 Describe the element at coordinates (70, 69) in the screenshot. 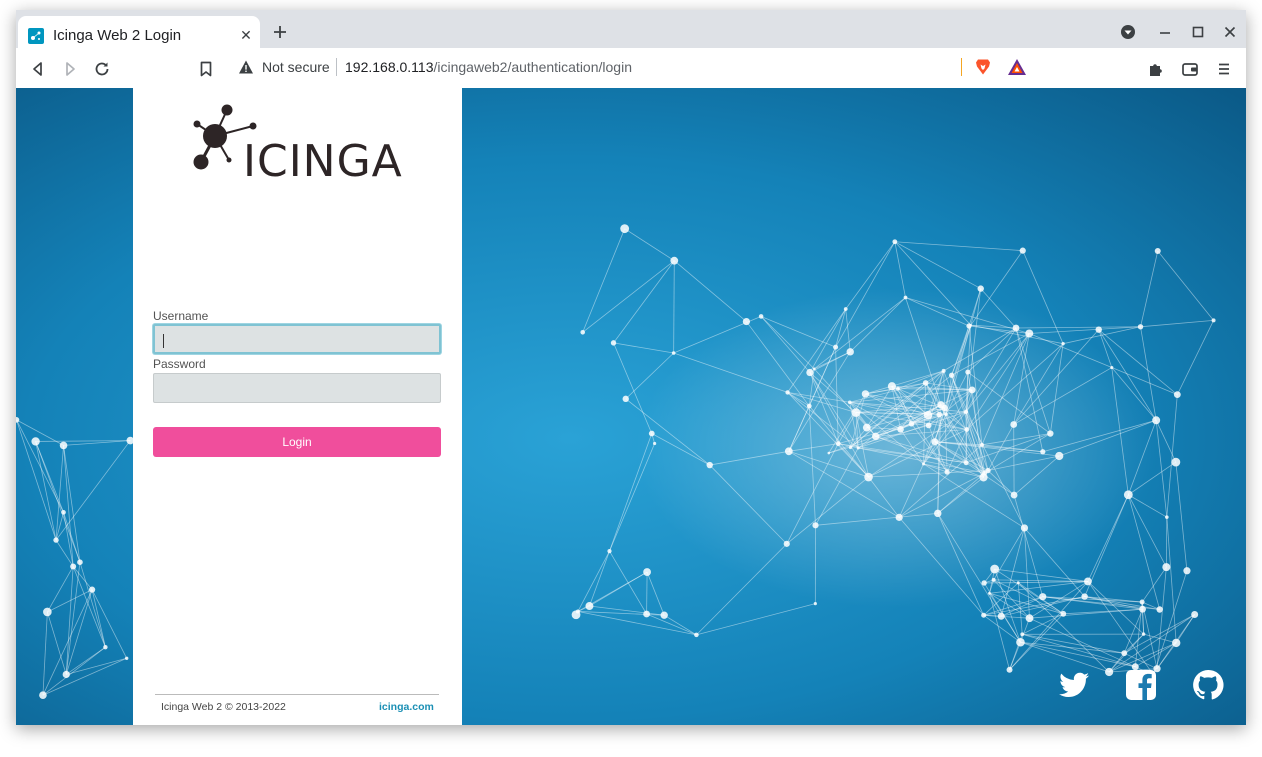

I see `forward-icon` at that location.